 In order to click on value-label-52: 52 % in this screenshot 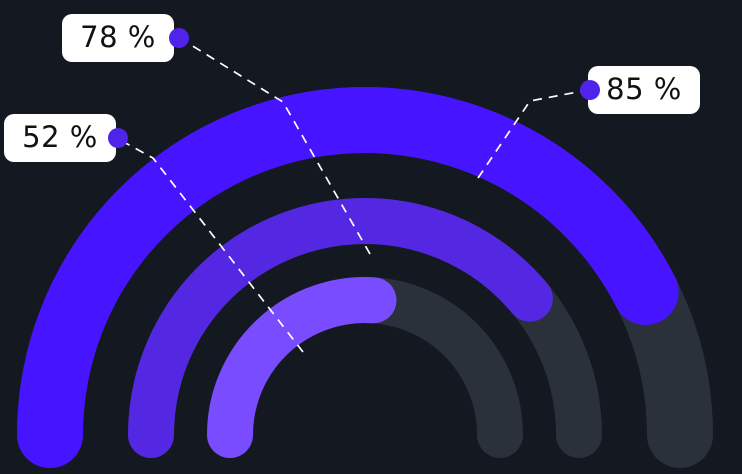, I will do `click(66, 138)`.